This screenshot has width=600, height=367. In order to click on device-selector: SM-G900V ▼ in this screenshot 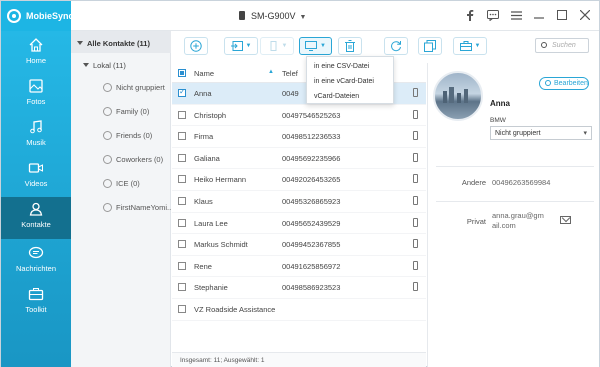, I will do `click(272, 16)`.